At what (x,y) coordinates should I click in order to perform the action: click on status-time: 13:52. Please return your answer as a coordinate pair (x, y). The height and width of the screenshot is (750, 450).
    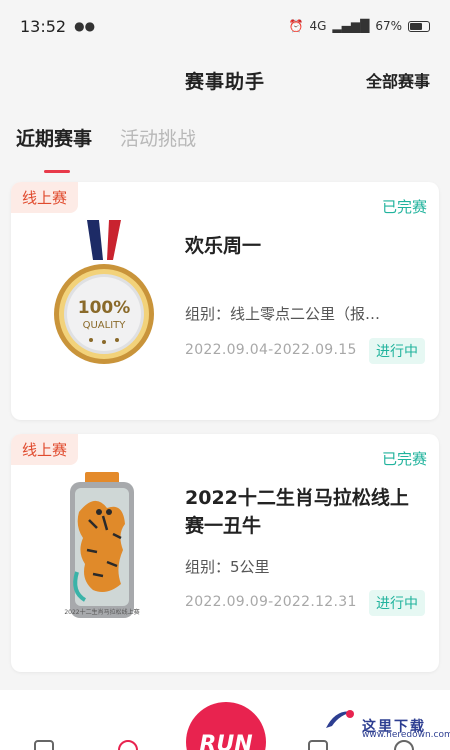
    Looking at the image, I should click on (43, 26).